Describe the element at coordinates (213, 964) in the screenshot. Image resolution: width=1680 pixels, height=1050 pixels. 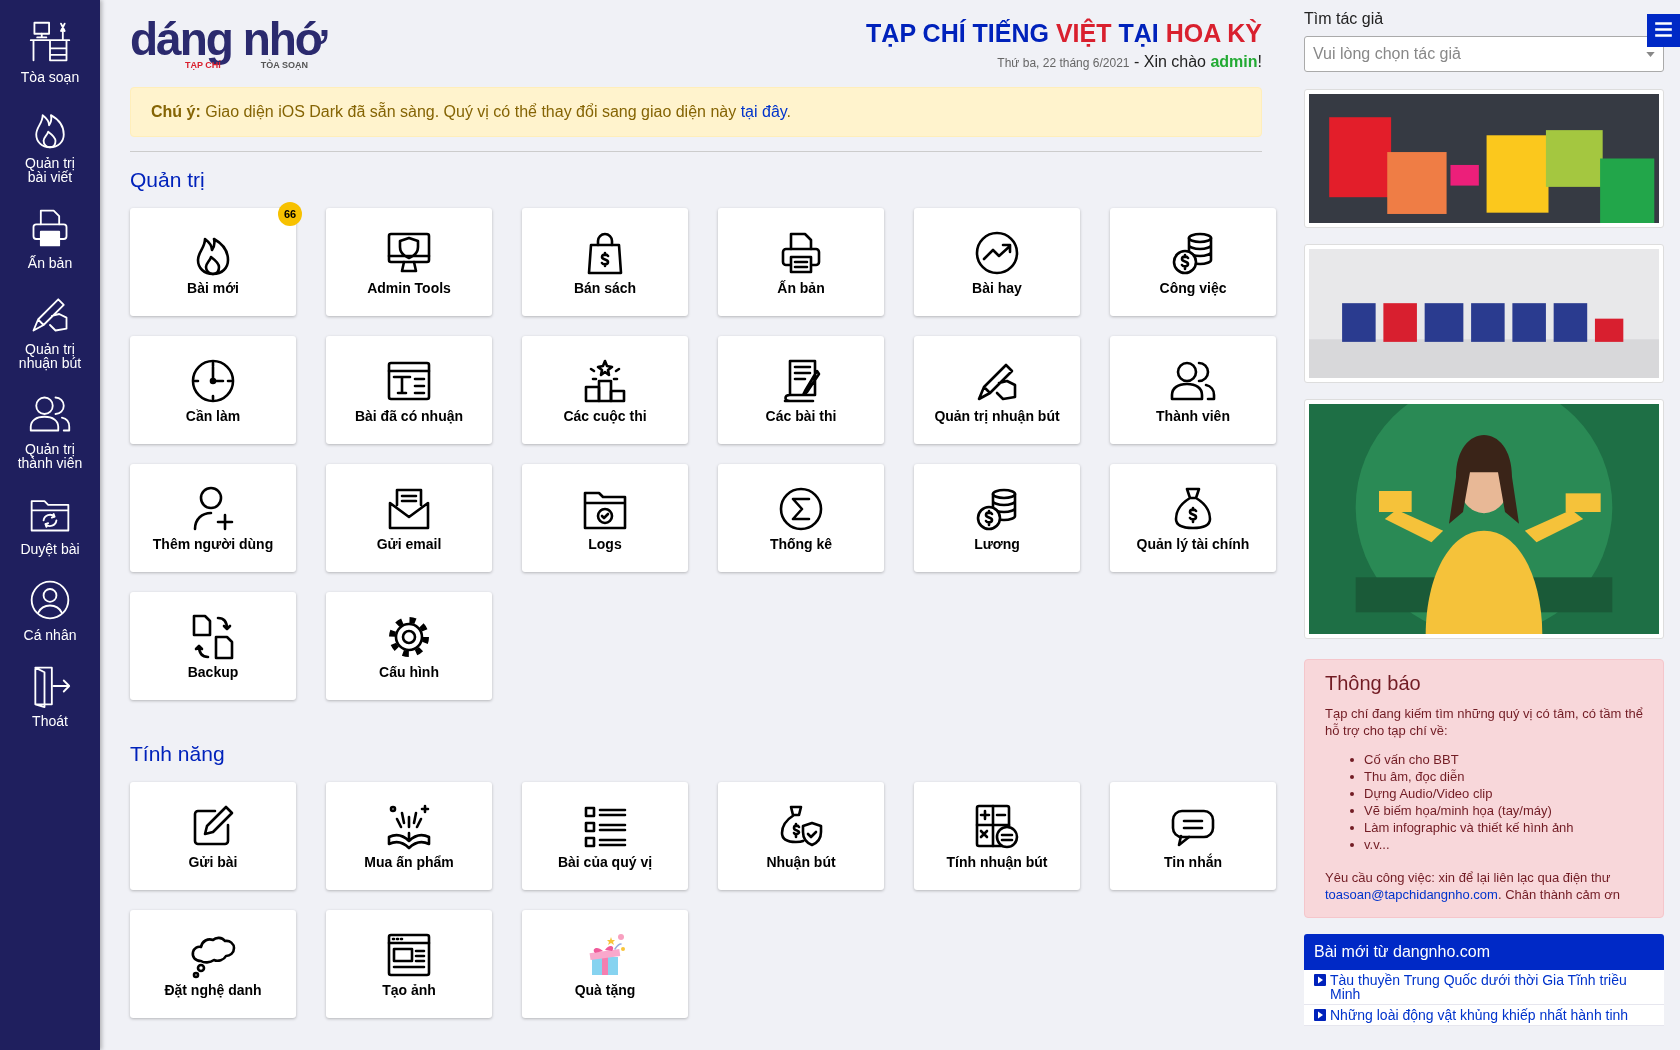
I see `menu-tile: Đặt nghệ danh` at that location.